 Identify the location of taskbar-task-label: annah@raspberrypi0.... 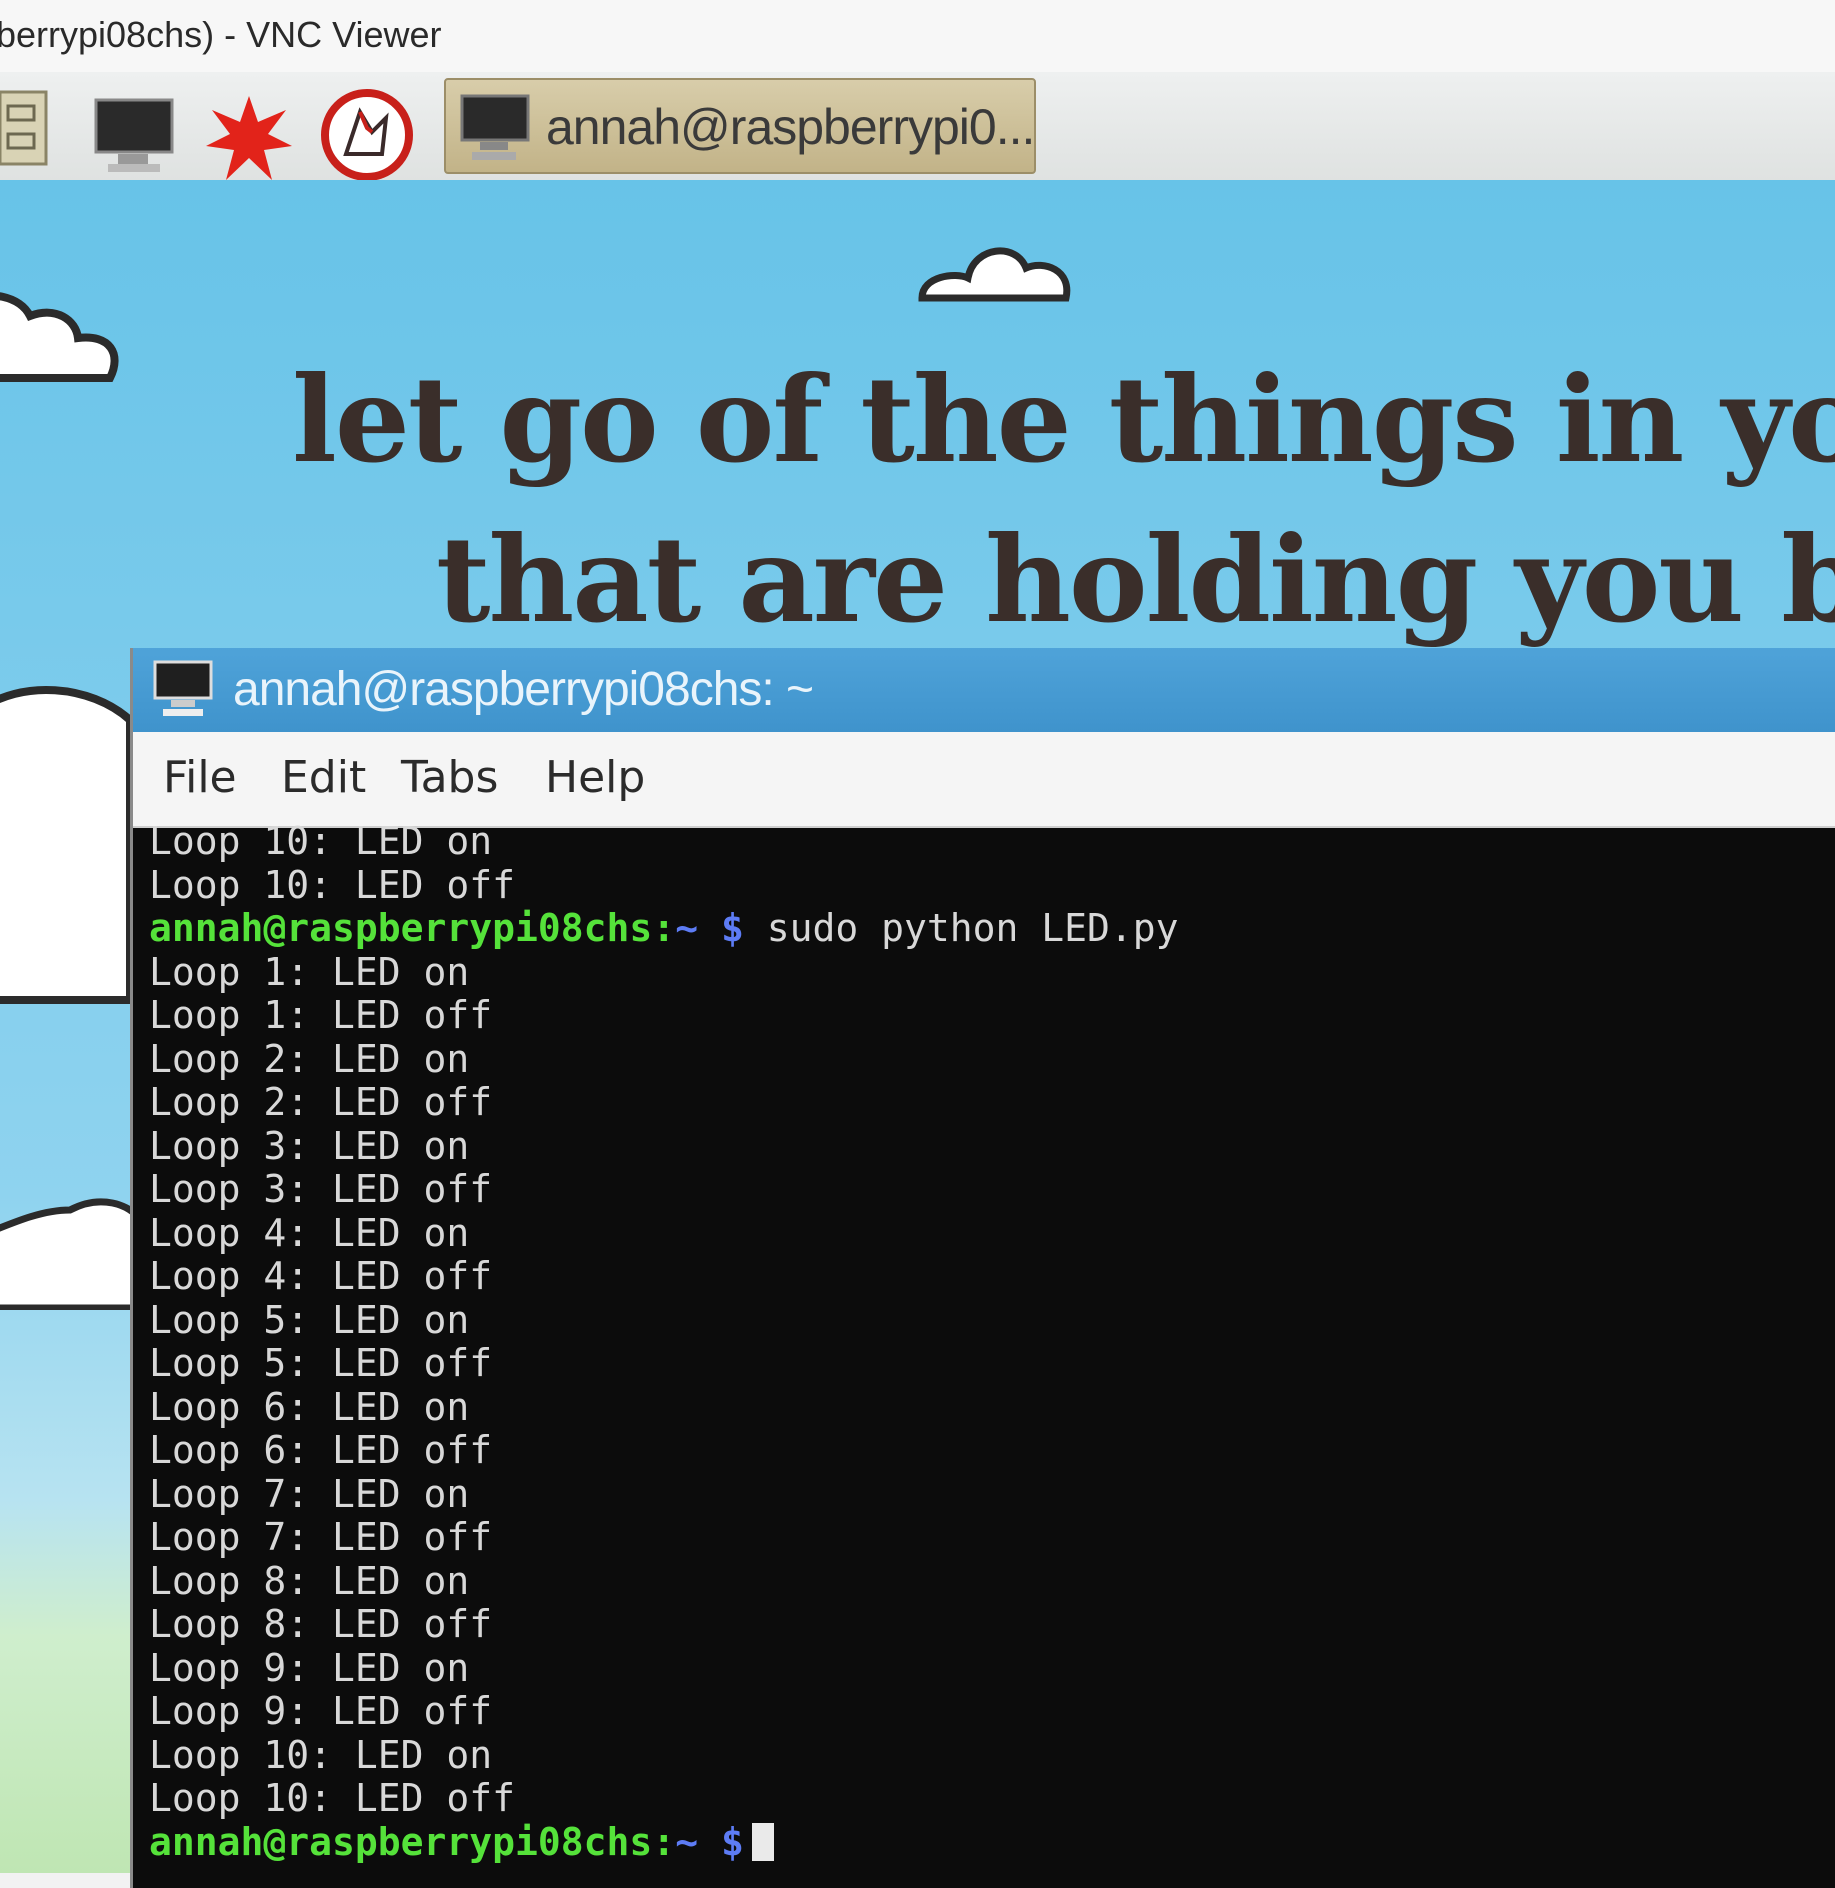
(790, 127).